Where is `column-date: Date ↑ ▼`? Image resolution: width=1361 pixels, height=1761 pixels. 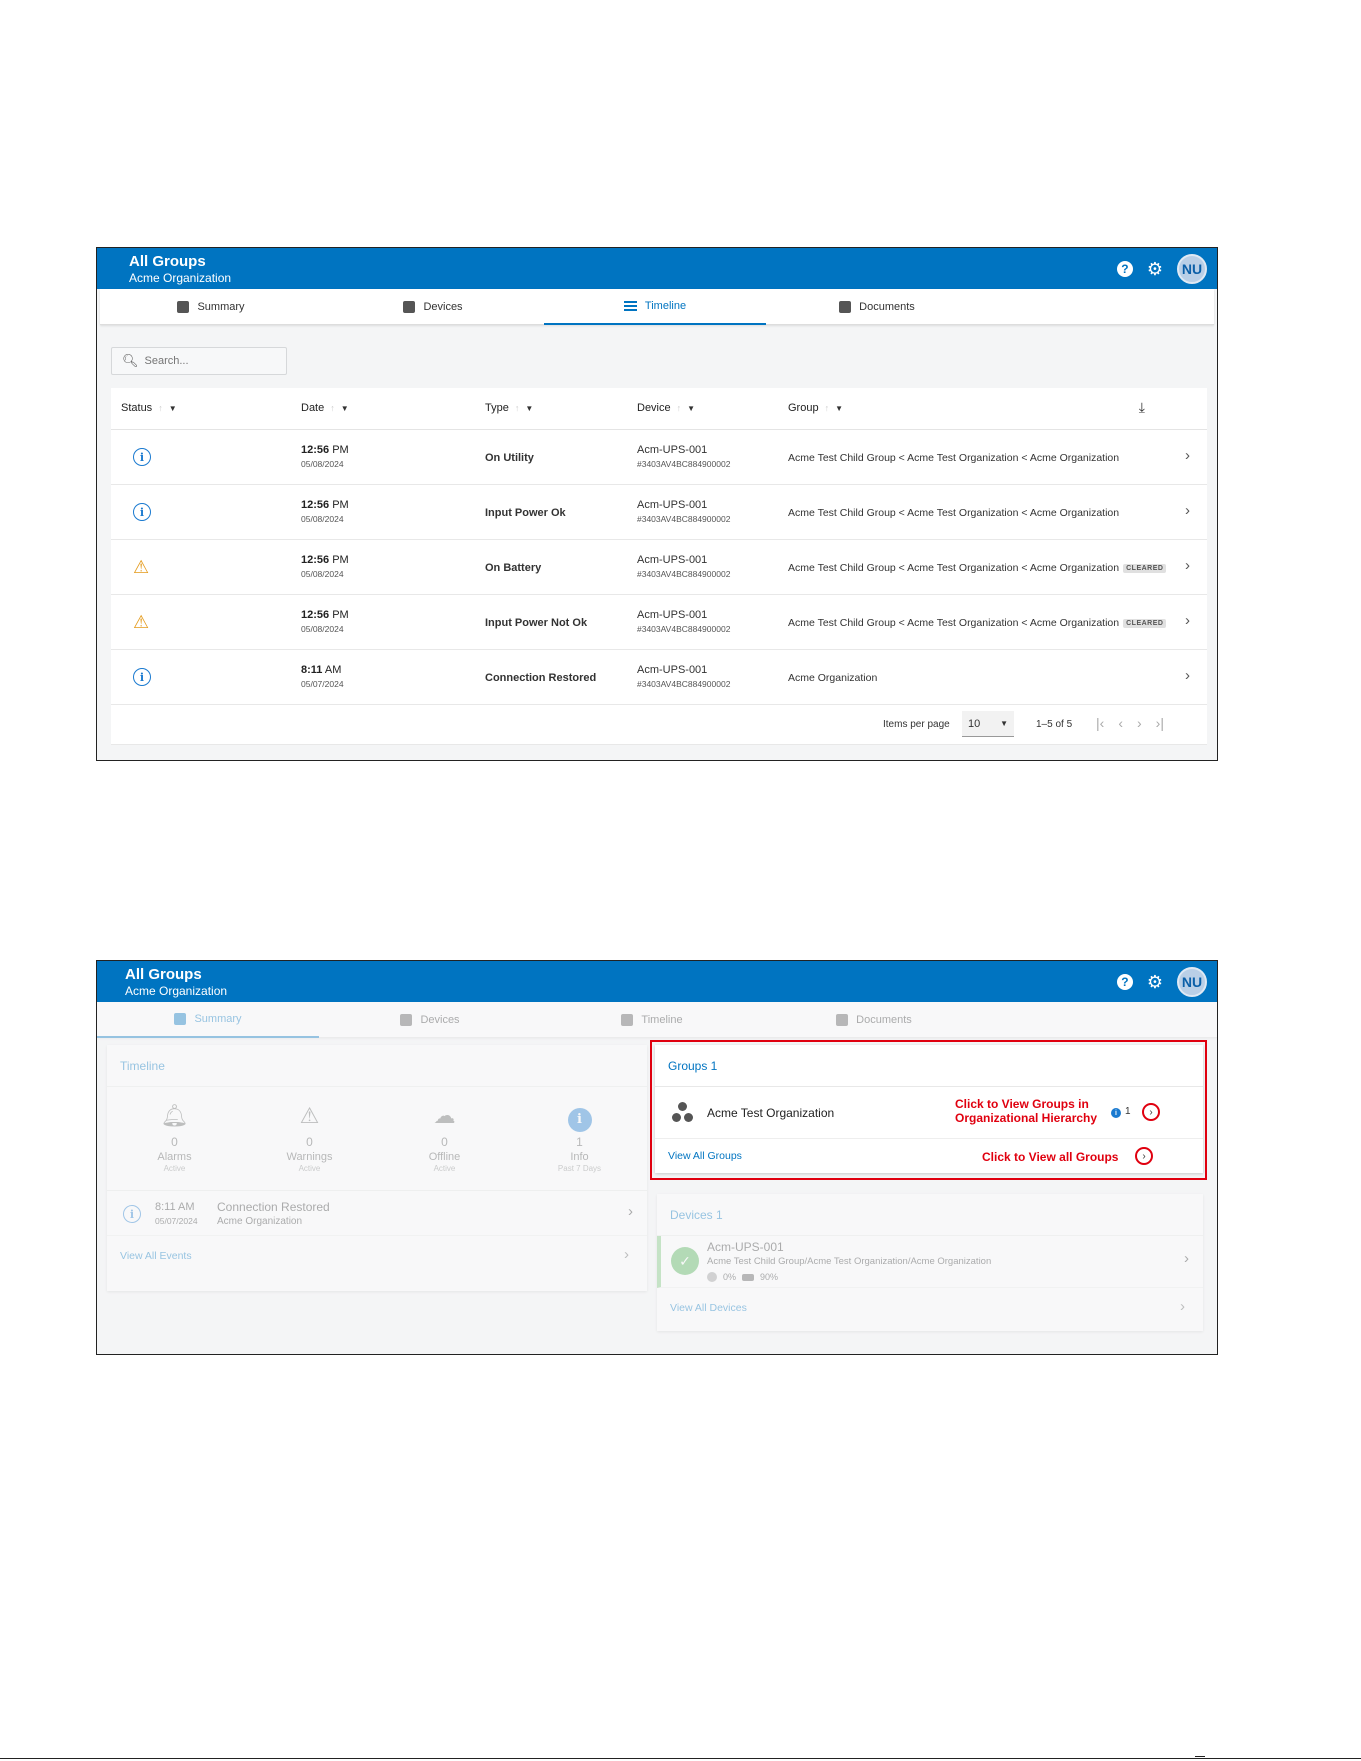 column-date: Date ↑ ▼ is located at coordinates (325, 408).